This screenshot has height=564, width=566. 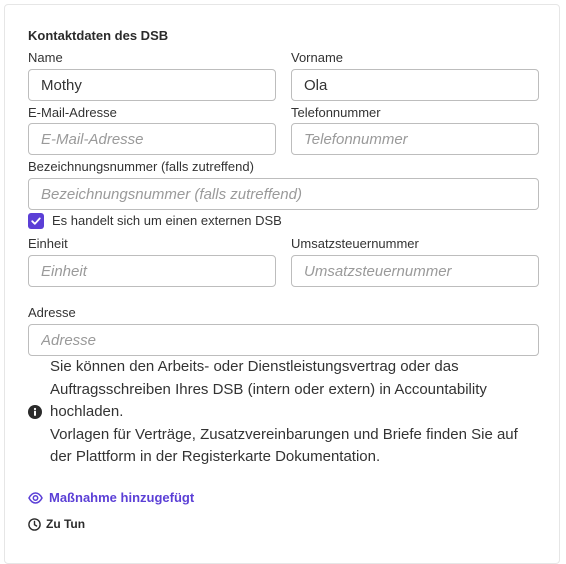 I want to click on einheit-label: Einheit, so click(x=48, y=243).